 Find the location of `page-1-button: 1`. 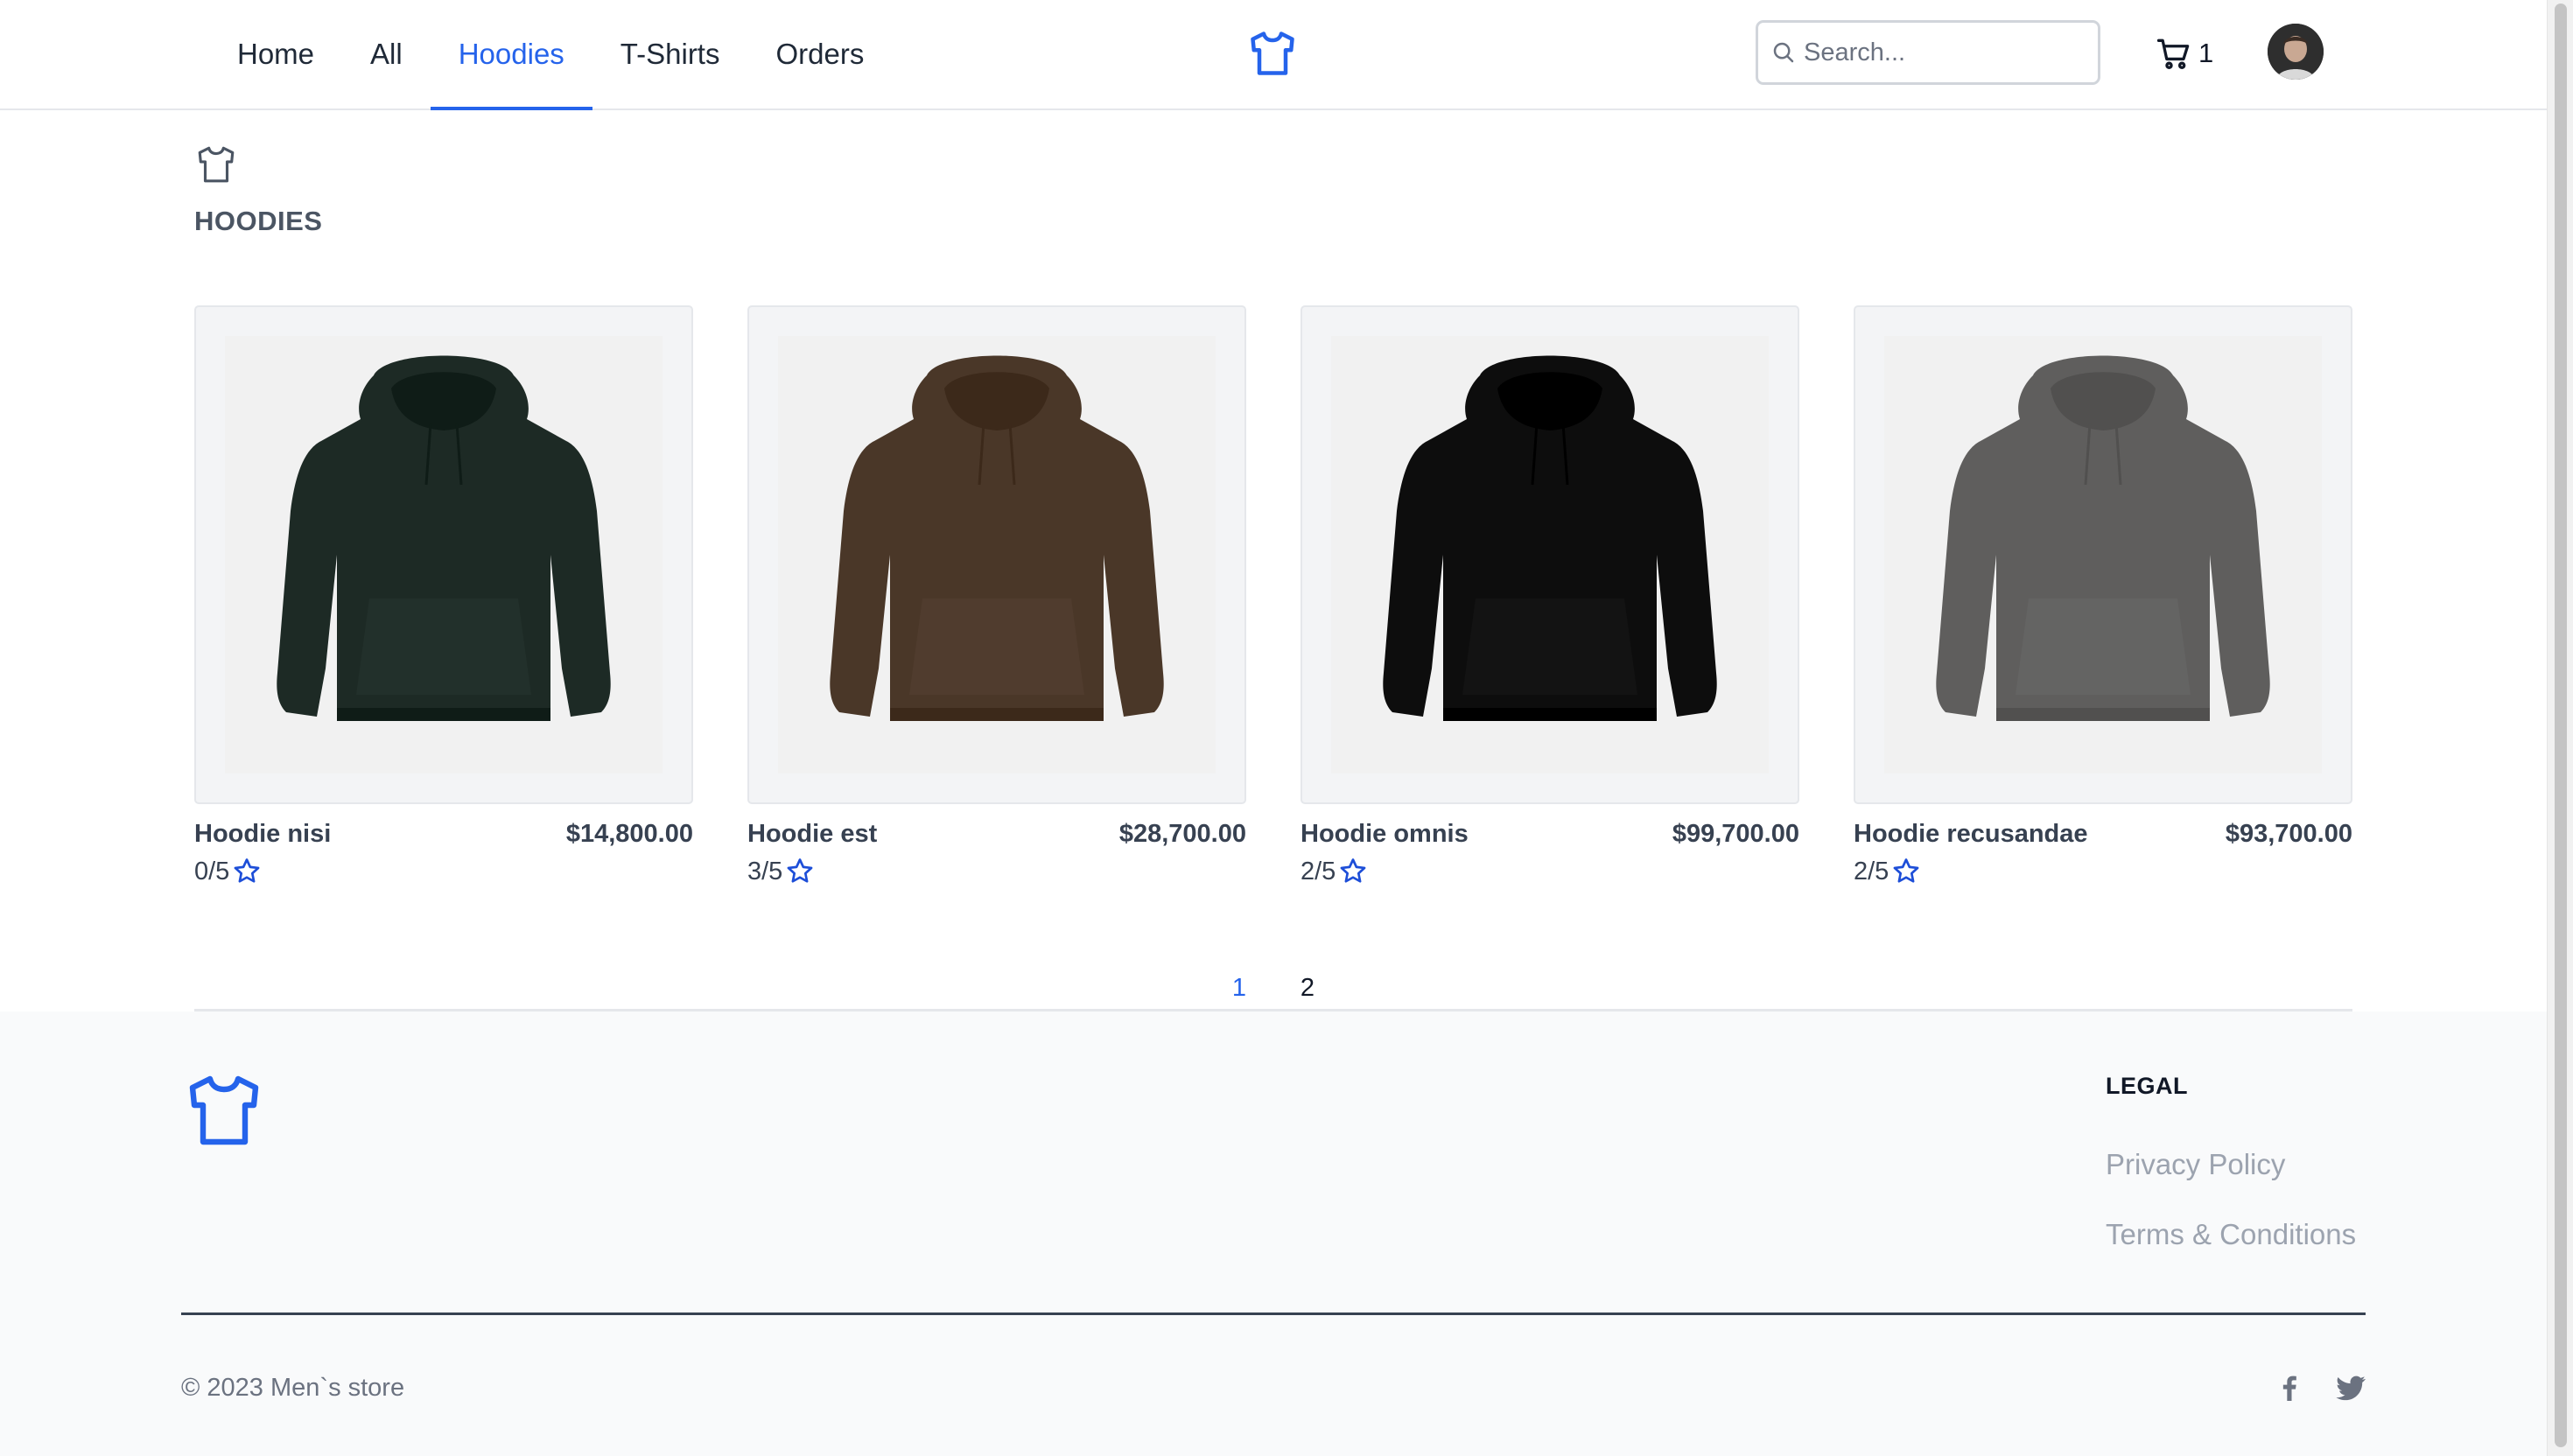

page-1-button: 1 is located at coordinates (1239, 987).